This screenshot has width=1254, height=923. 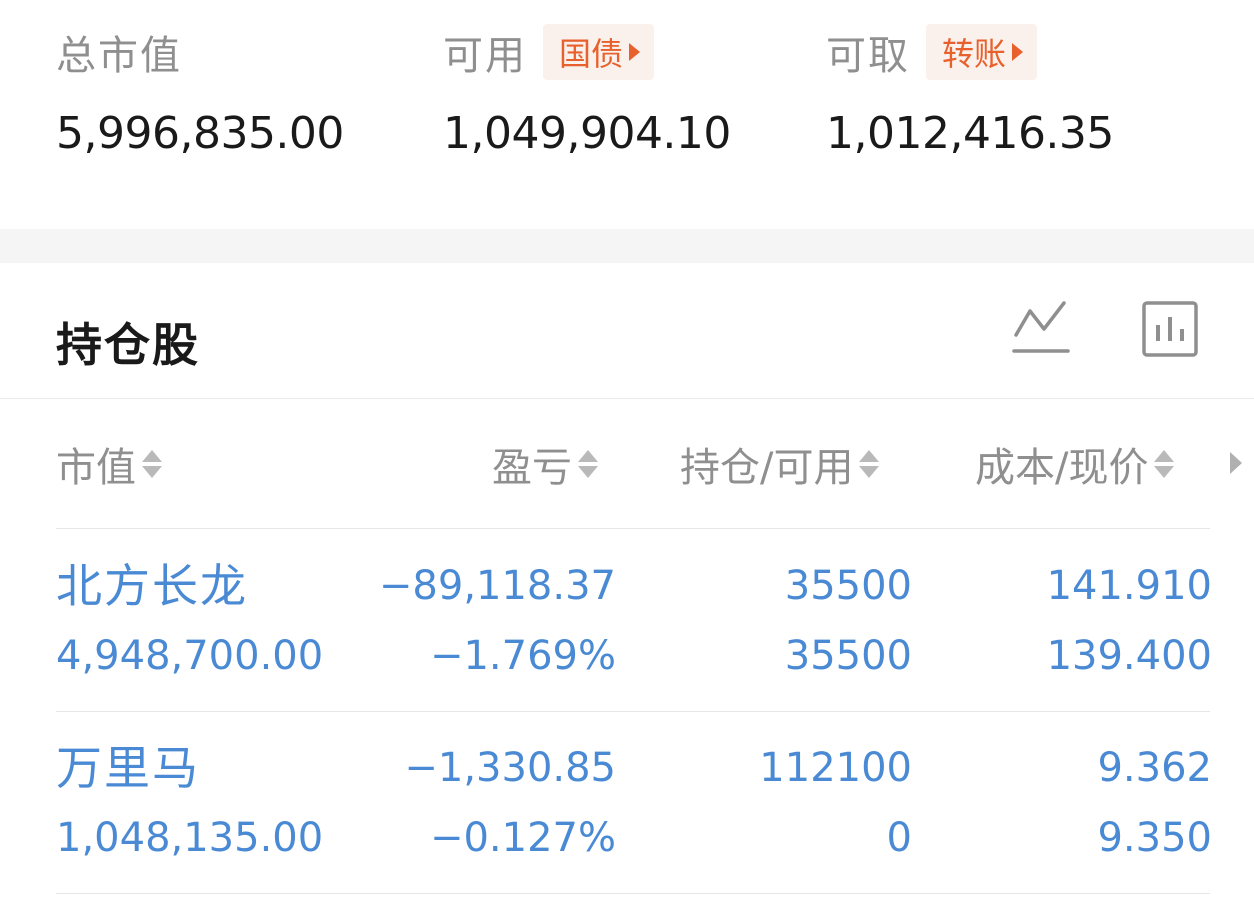 What do you see at coordinates (200, 91) in the screenshot?
I see `total-value-stat: 总市值 5,996,835.00` at bounding box center [200, 91].